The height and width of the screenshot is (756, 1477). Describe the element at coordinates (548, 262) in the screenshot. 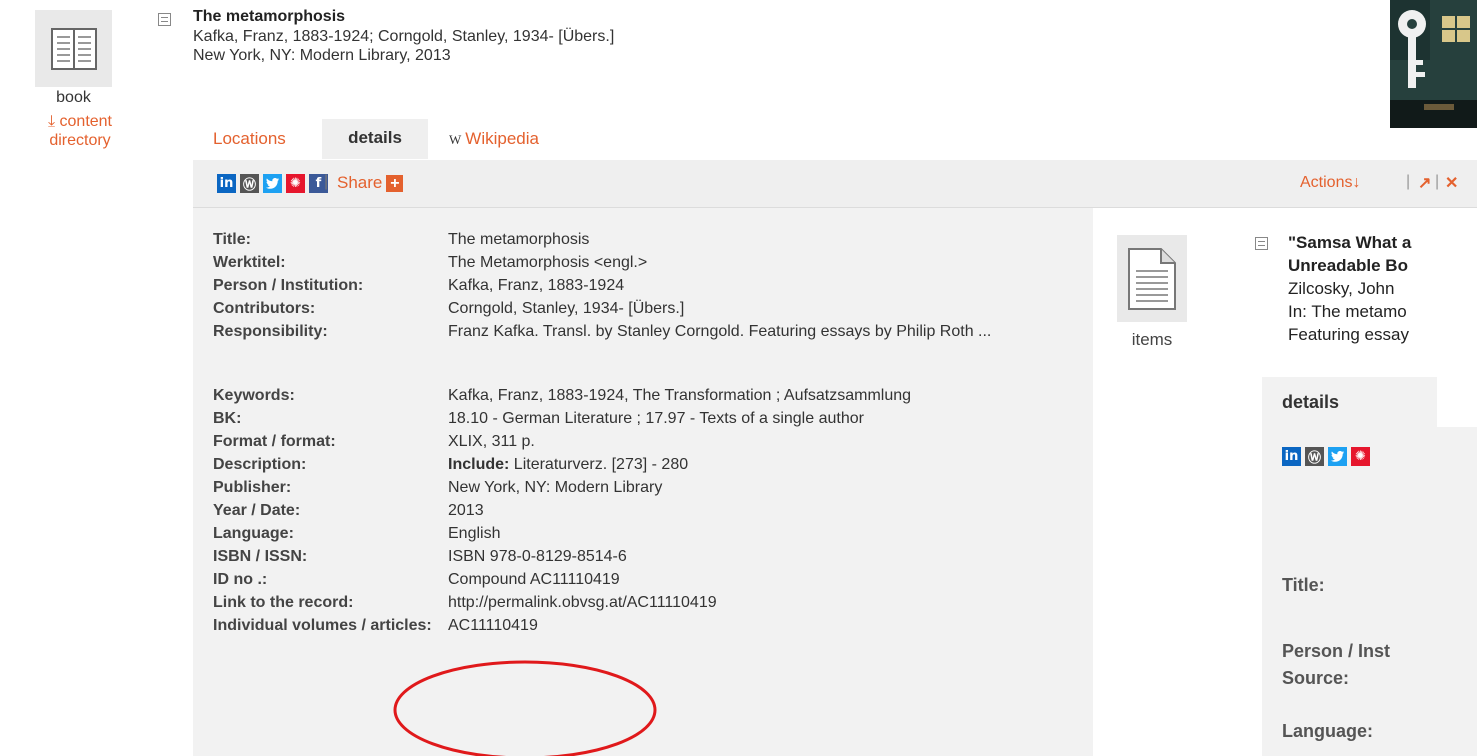

I see `detail-value: The Metamorphosis <engl.>` at that location.